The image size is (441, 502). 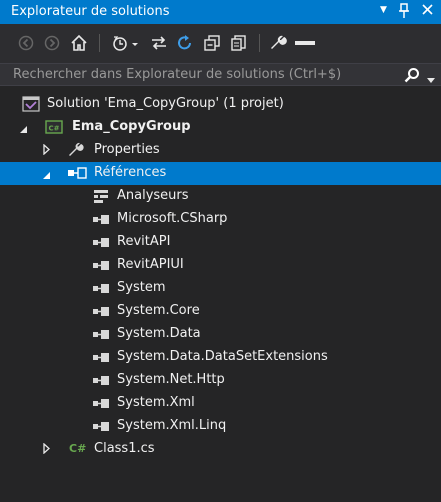 I want to click on tree-item-label: Microsoft.CSharp, so click(x=172, y=218).